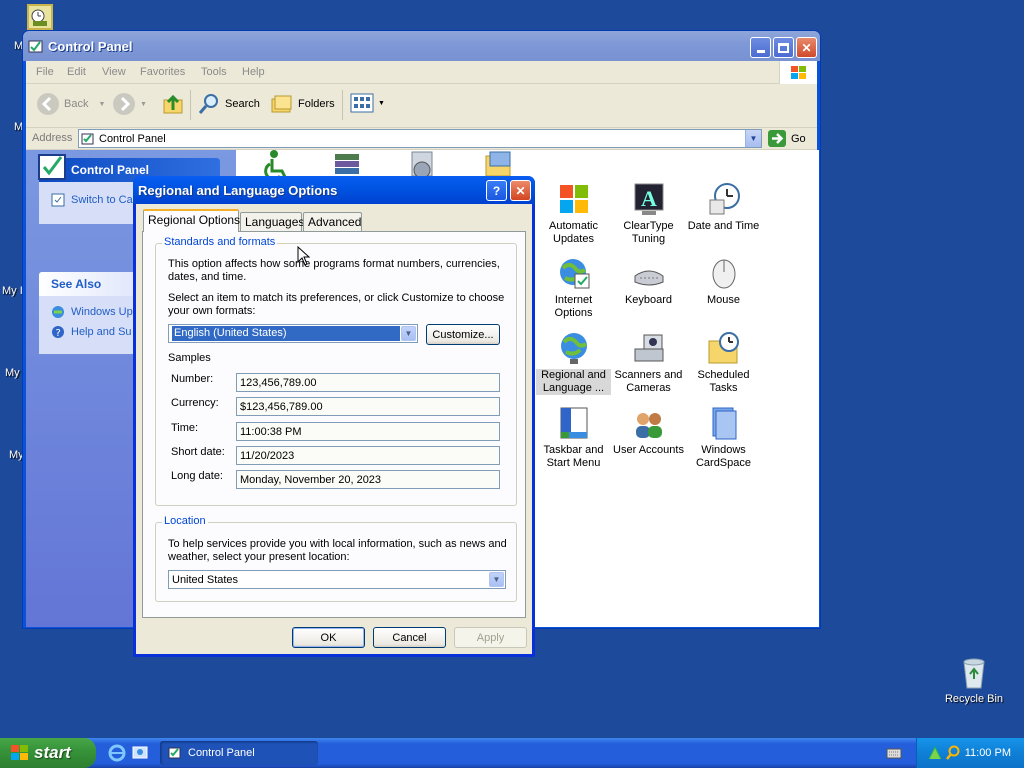 The image size is (1024, 768). Describe the element at coordinates (723, 456) in the screenshot. I see `cp-item-label: Windows CardSpace` at that location.